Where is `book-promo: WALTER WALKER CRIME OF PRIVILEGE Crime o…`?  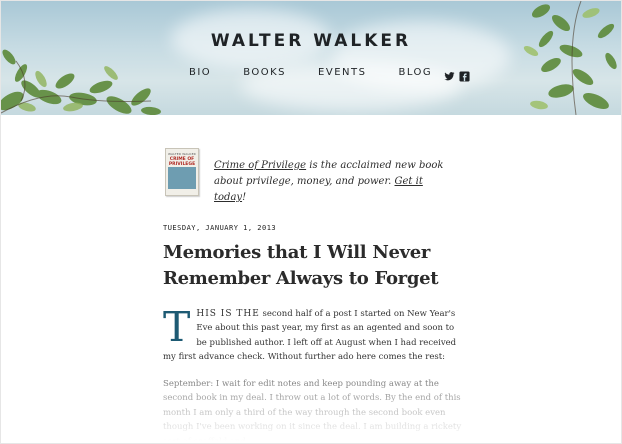
book-promo: WALTER WALKER CRIME OF PRIVILEGE Crime o… is located at coordinates (315, 178).